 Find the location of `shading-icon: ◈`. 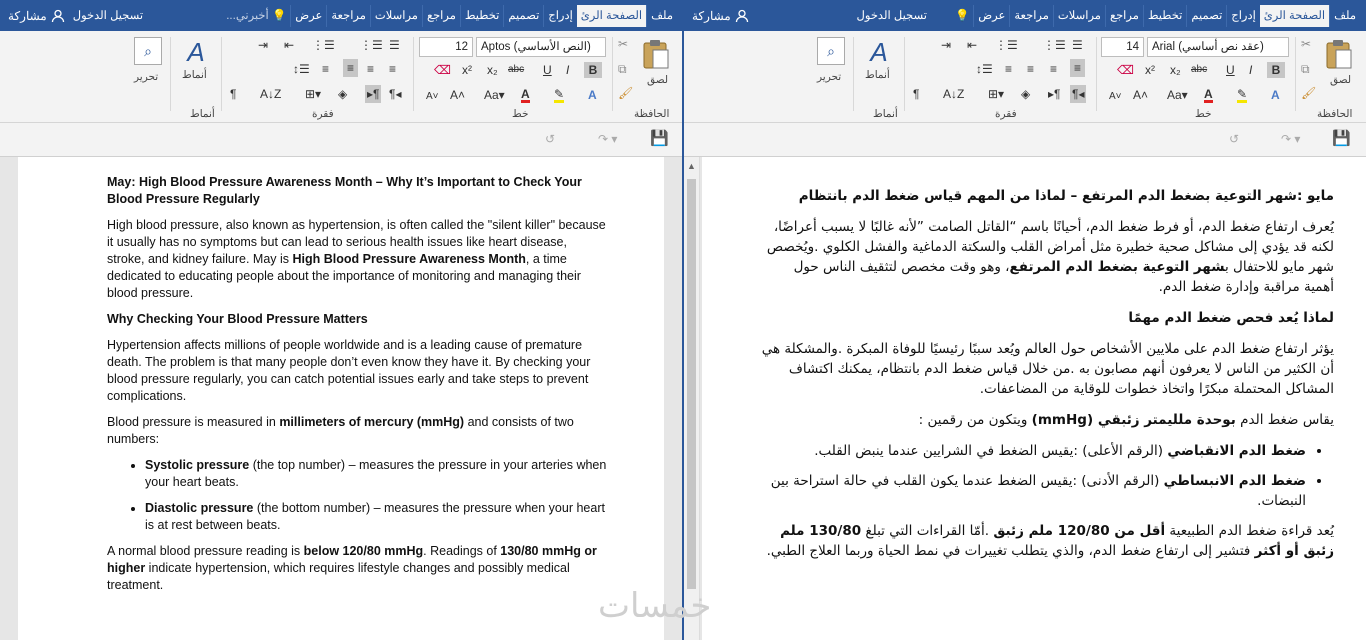

shading-icon: ◈ is located at coordinates (1025, 94).